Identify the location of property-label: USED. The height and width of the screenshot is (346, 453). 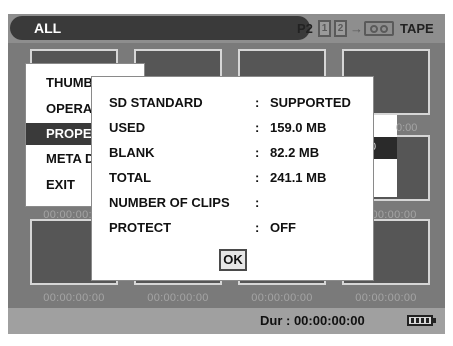
(127, 127).